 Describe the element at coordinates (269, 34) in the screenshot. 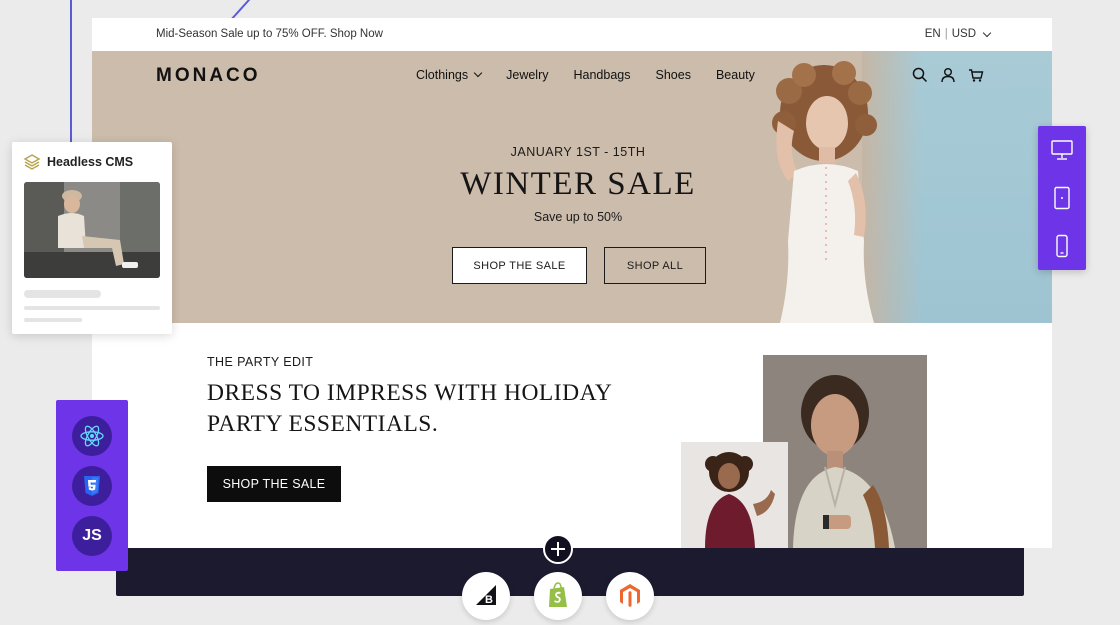

I see `promo-text: Mid-Season Sale up to 75% OFF. Shop Now` at that location.